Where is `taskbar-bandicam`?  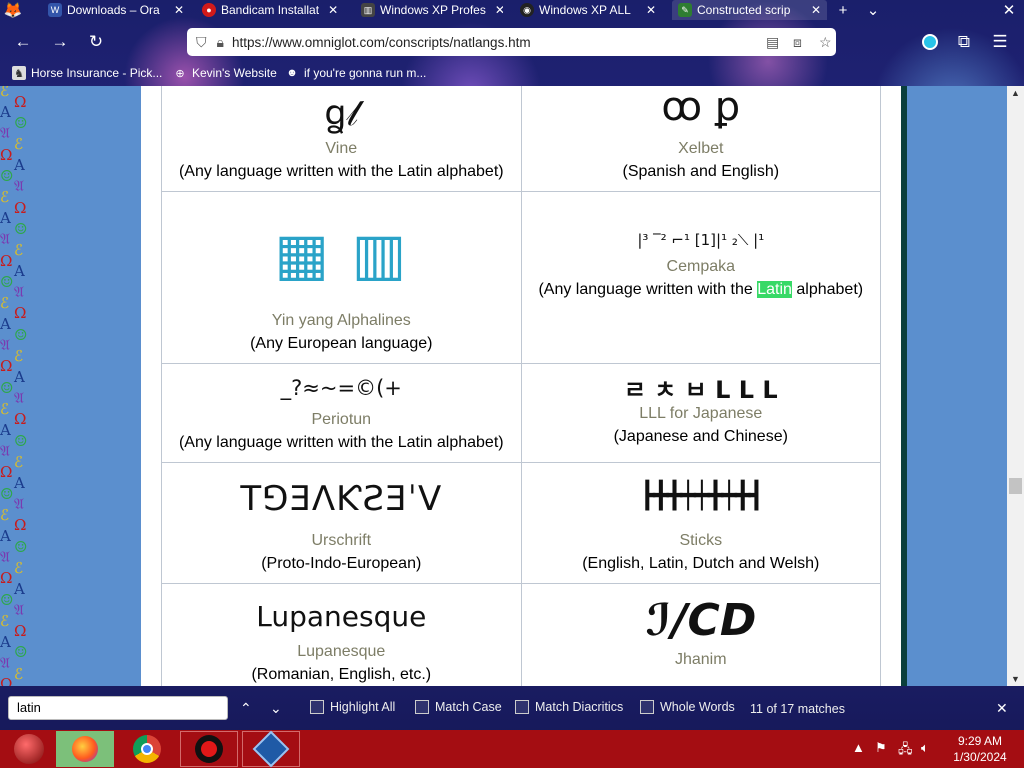 taskbar-bandicam is located at coordinates (209, 749).